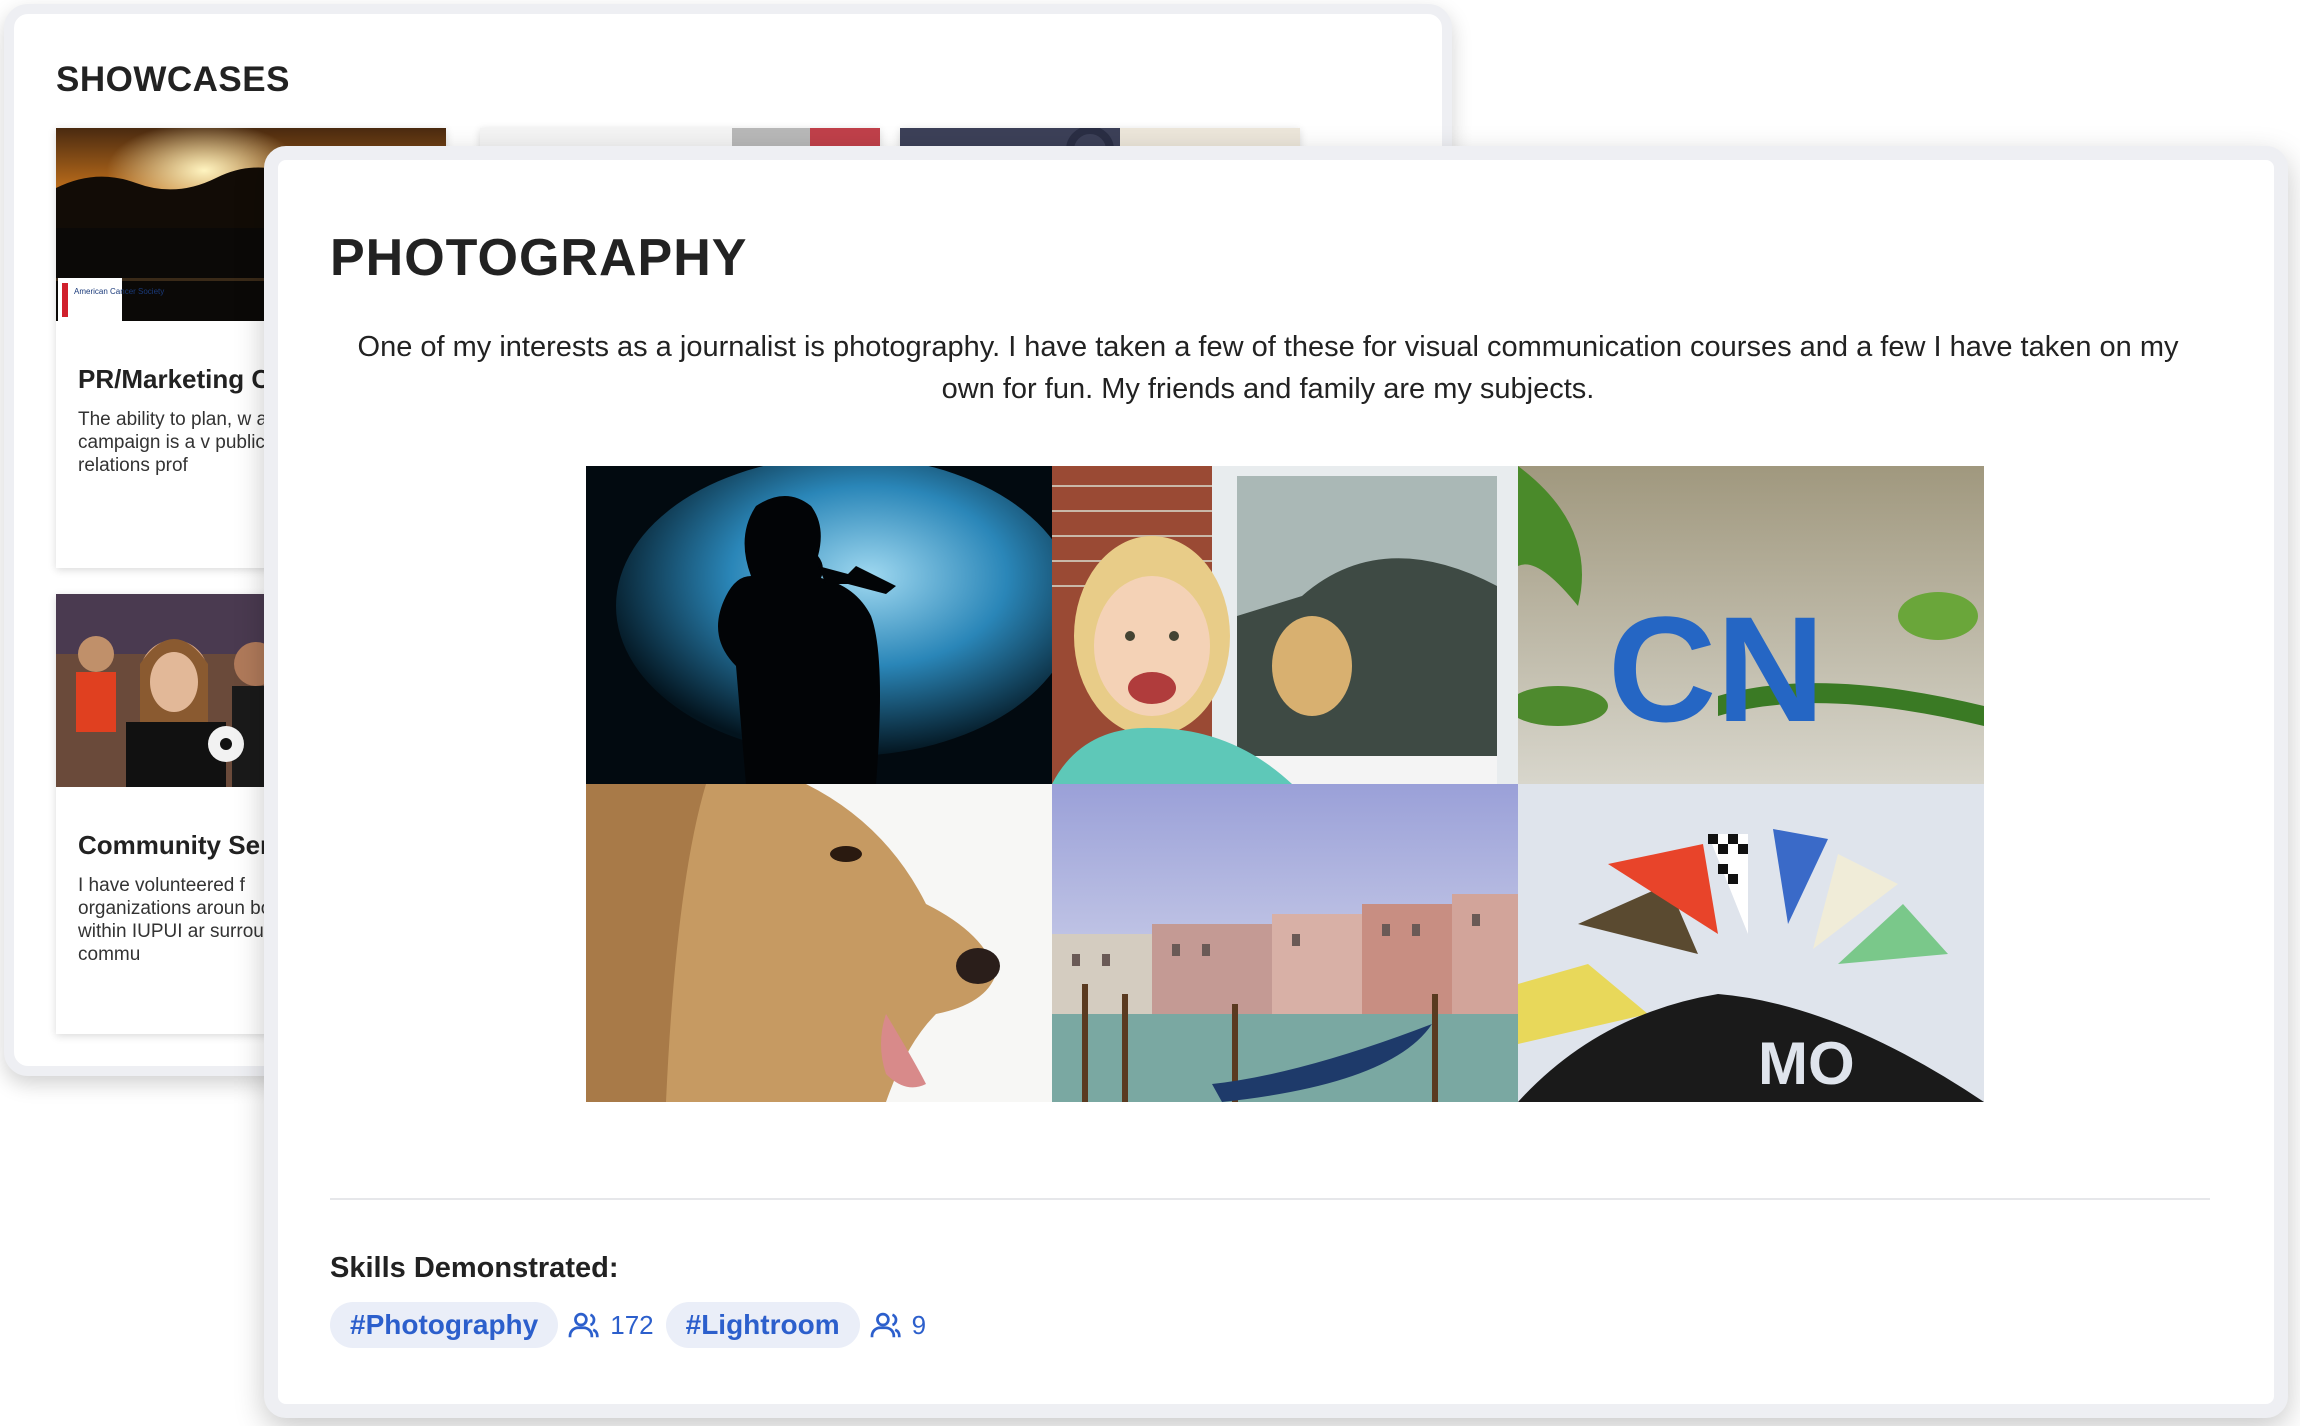  Describe the element at coordinates (819, 625) in the screenshot. I see `singer-silhouette-photo` at that location.